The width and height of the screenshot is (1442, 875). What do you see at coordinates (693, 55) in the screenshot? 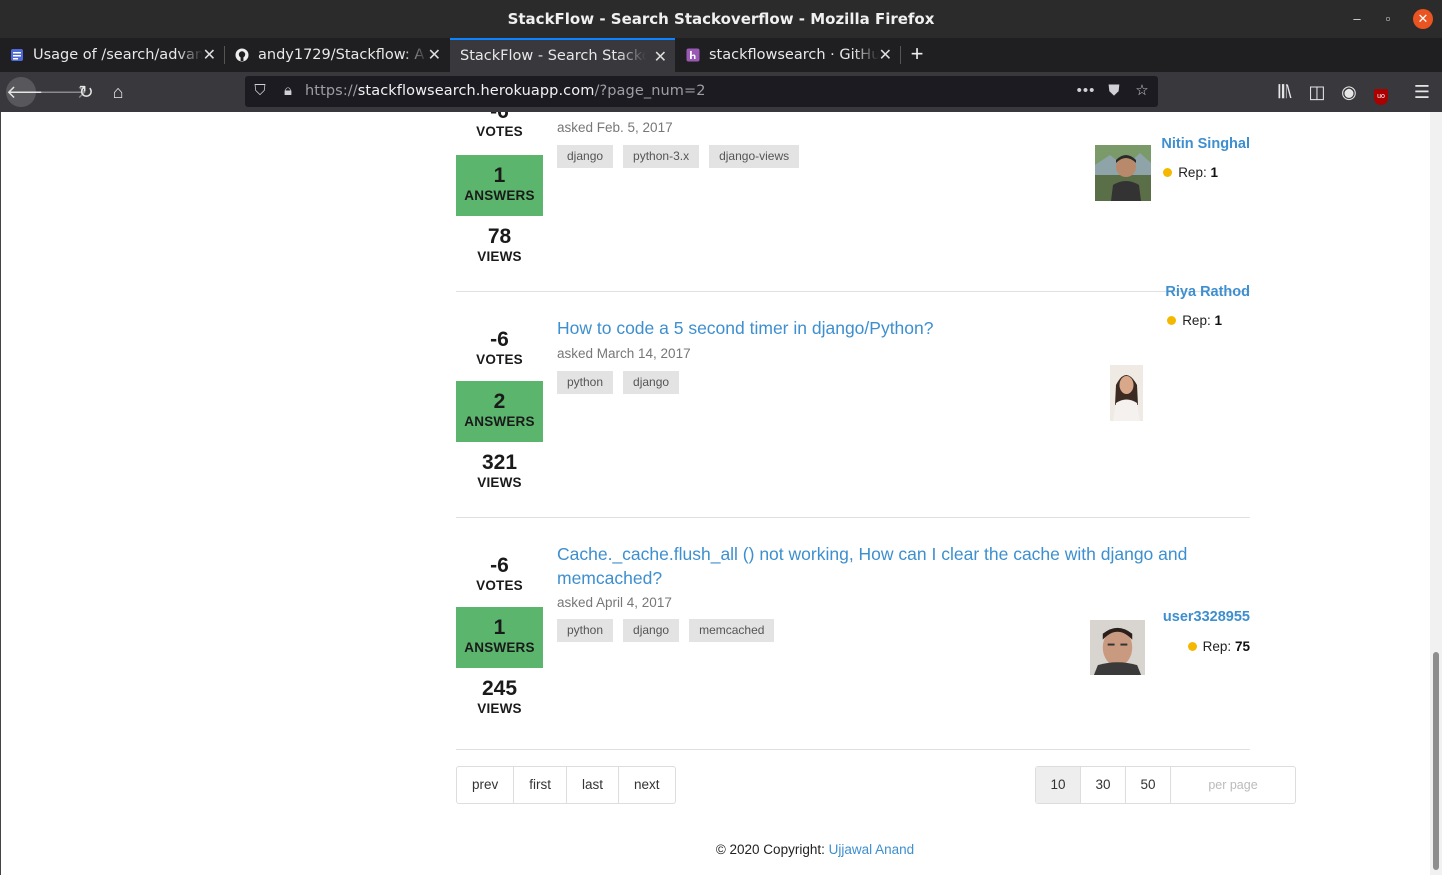
I see `heroku-icon` at bounding box center [693, 55].